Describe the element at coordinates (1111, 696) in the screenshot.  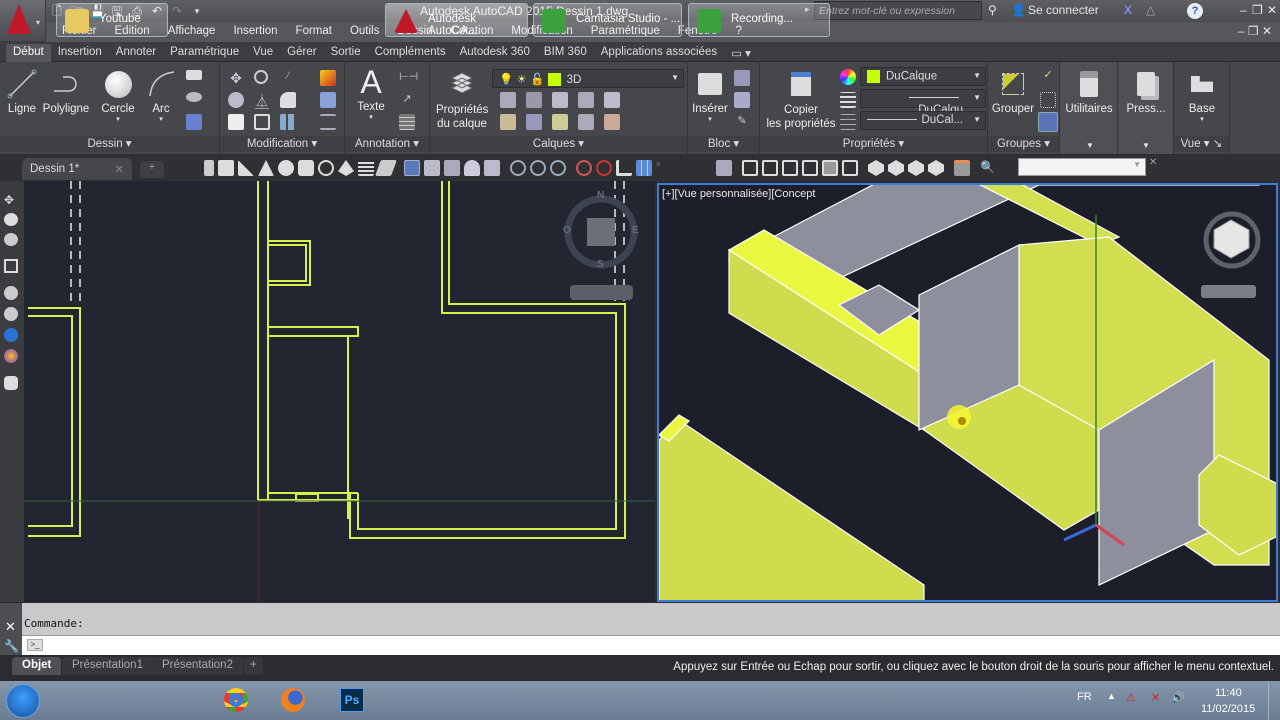
I see `show-hidden-icons-button: ▲` at that location.